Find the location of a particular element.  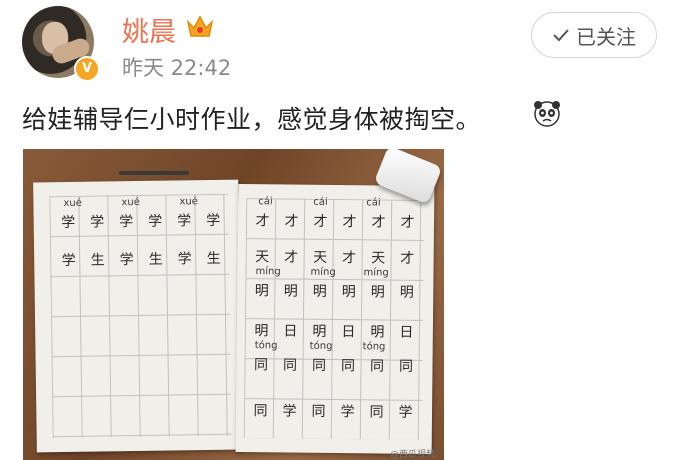

verified-badge-icon: V is located at coordinates (87, 69).